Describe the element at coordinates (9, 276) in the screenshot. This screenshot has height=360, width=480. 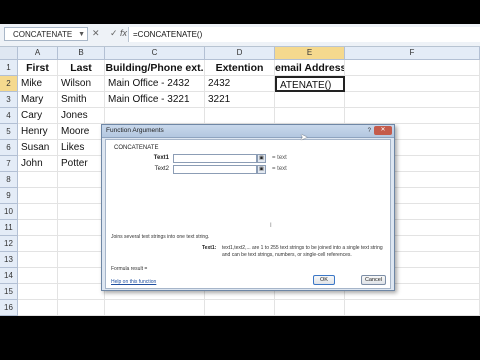
I see `row-header-14: 14` at that location.